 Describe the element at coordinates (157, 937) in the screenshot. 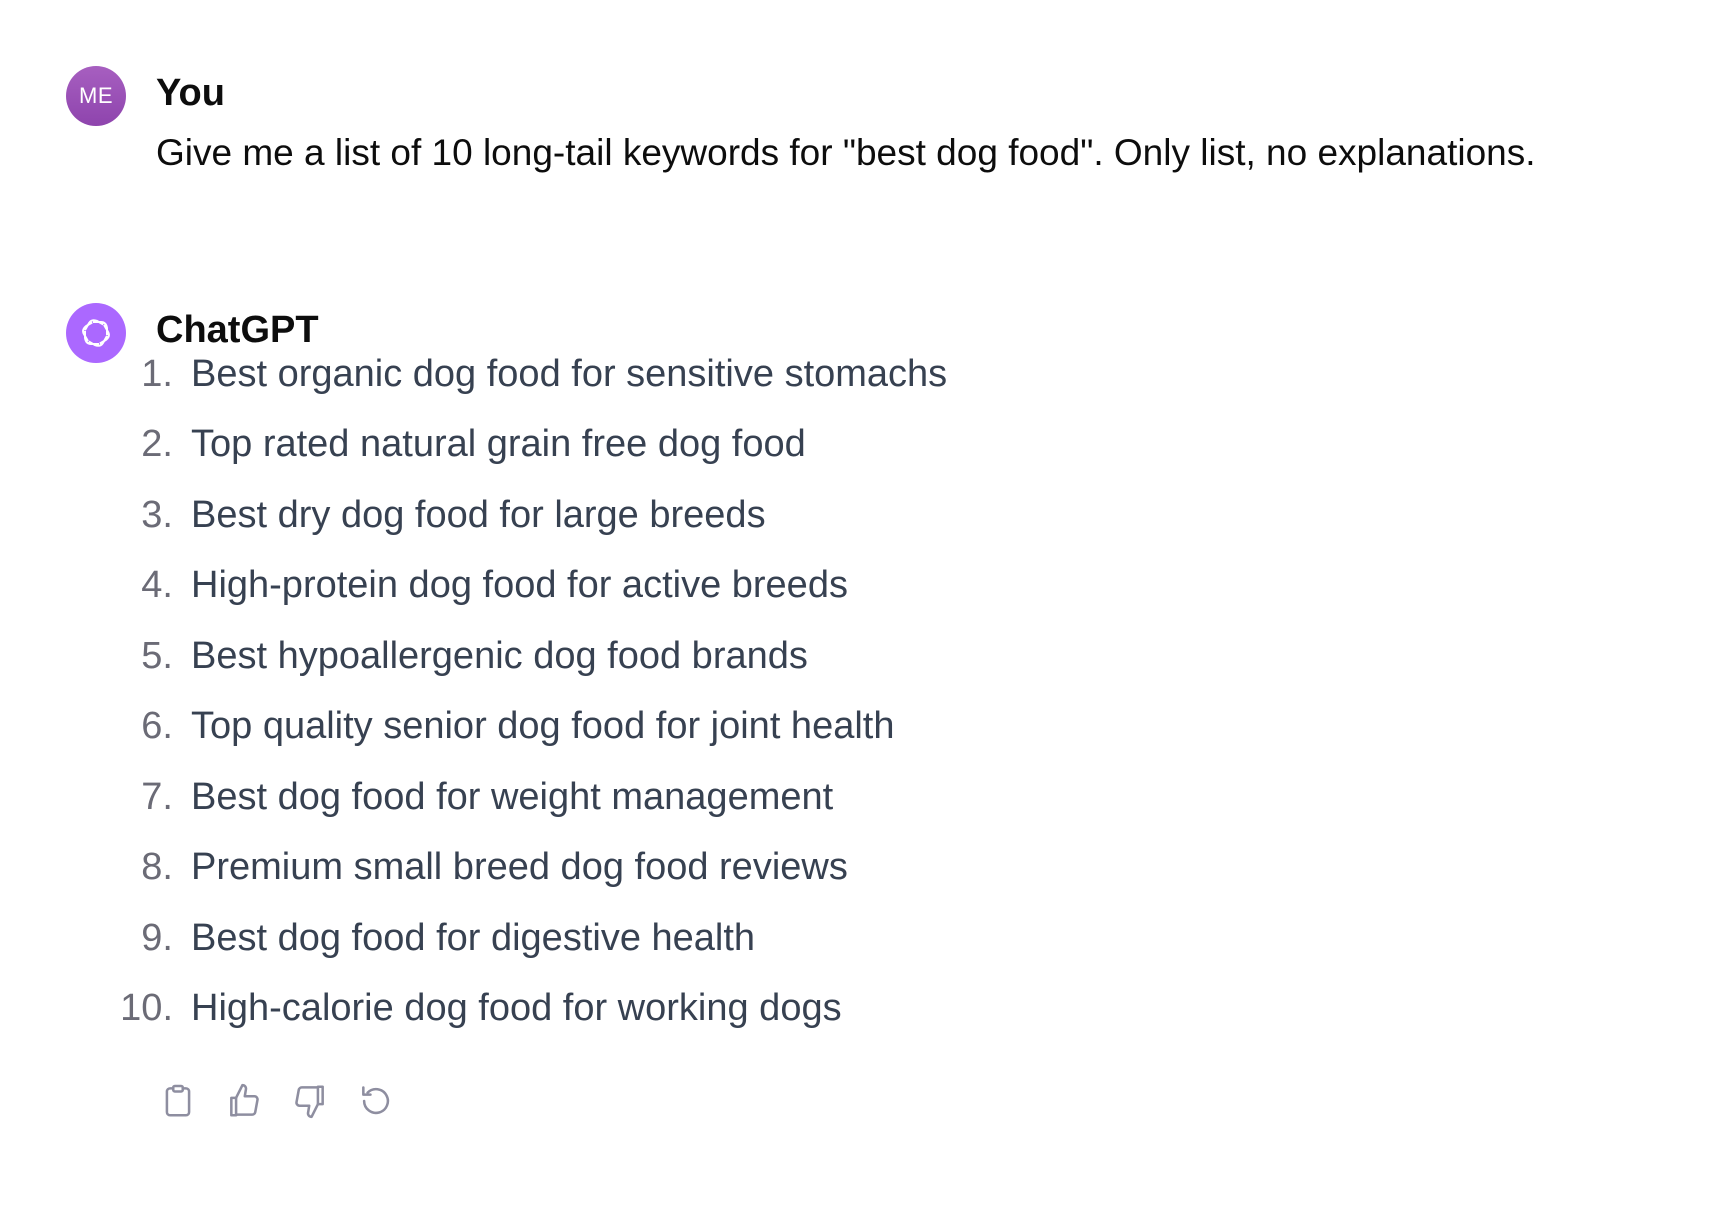

I see `list-item-number: 9.` at that location.